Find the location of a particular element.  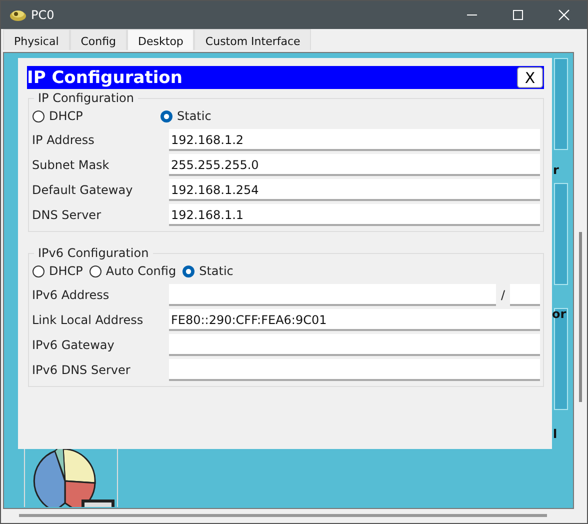

input-field: 255.255.255.0 is located at coordinates (354, 165).